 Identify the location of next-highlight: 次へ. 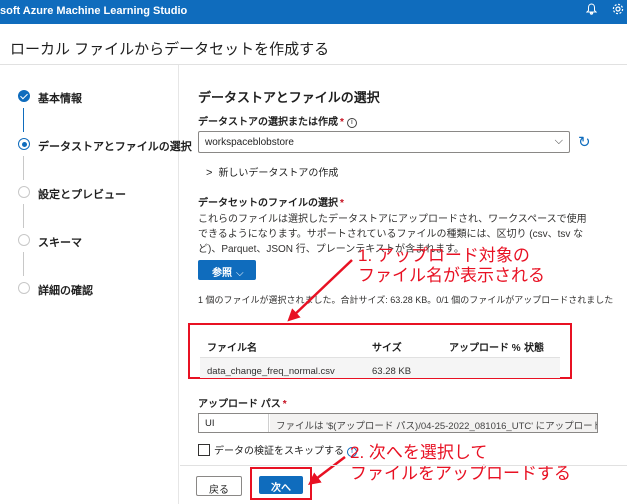
(281, 483).